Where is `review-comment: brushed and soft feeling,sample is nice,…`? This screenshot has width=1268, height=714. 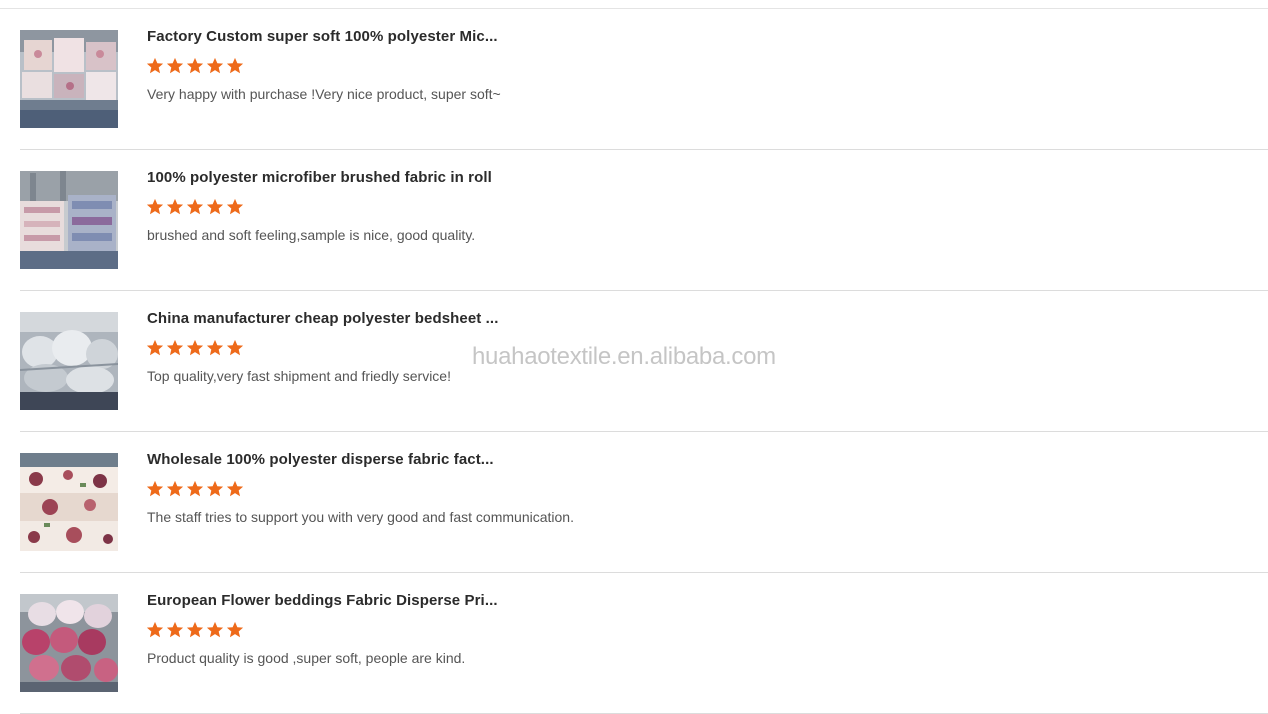
review-comment: brushed and soft feeling,sample is nice,… is located at coordinates (311, 235).